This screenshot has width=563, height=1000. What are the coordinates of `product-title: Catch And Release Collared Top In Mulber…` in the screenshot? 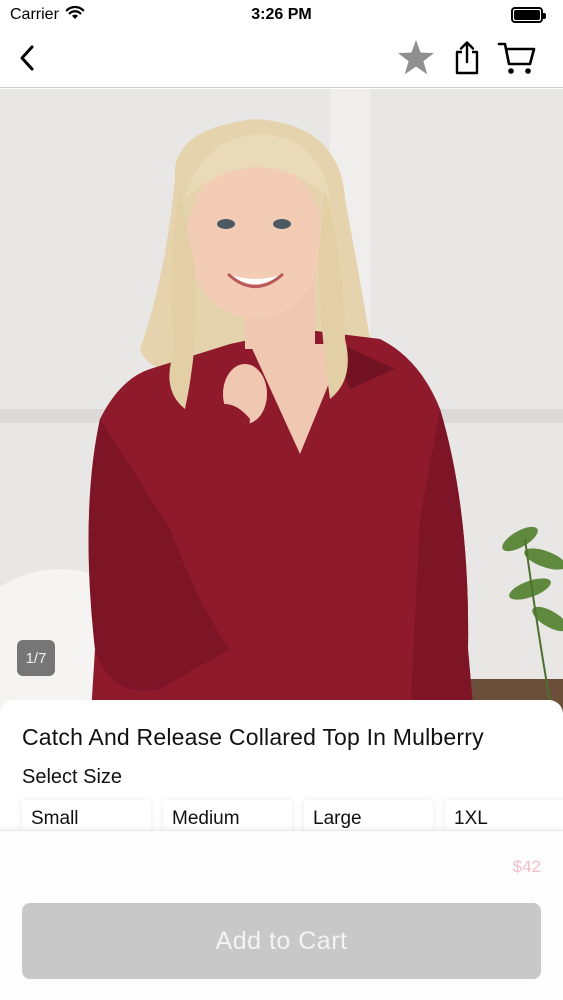 It's located at (253, 737).